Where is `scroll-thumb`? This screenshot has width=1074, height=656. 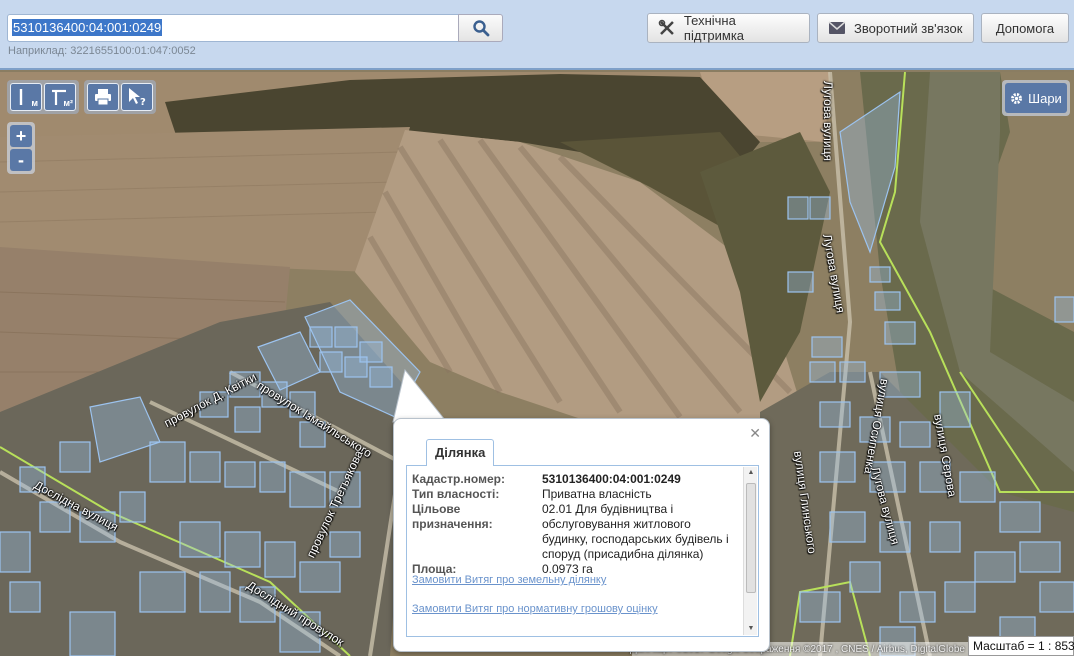 scroll-thumb is located at coordinates (751, 538).